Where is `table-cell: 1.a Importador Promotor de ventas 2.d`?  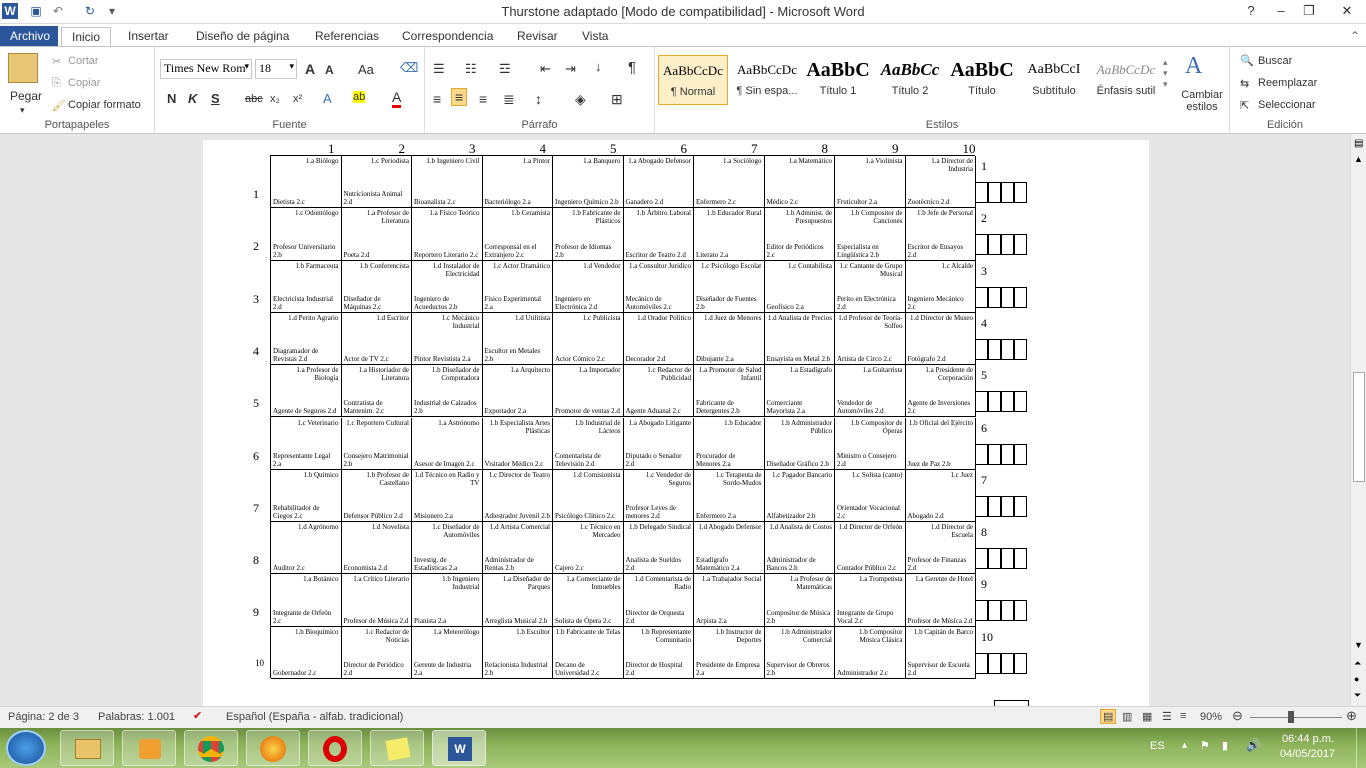 table-cell: 1.a Importador Promotor de ventas 2.d is located at coordinates (588, 391).